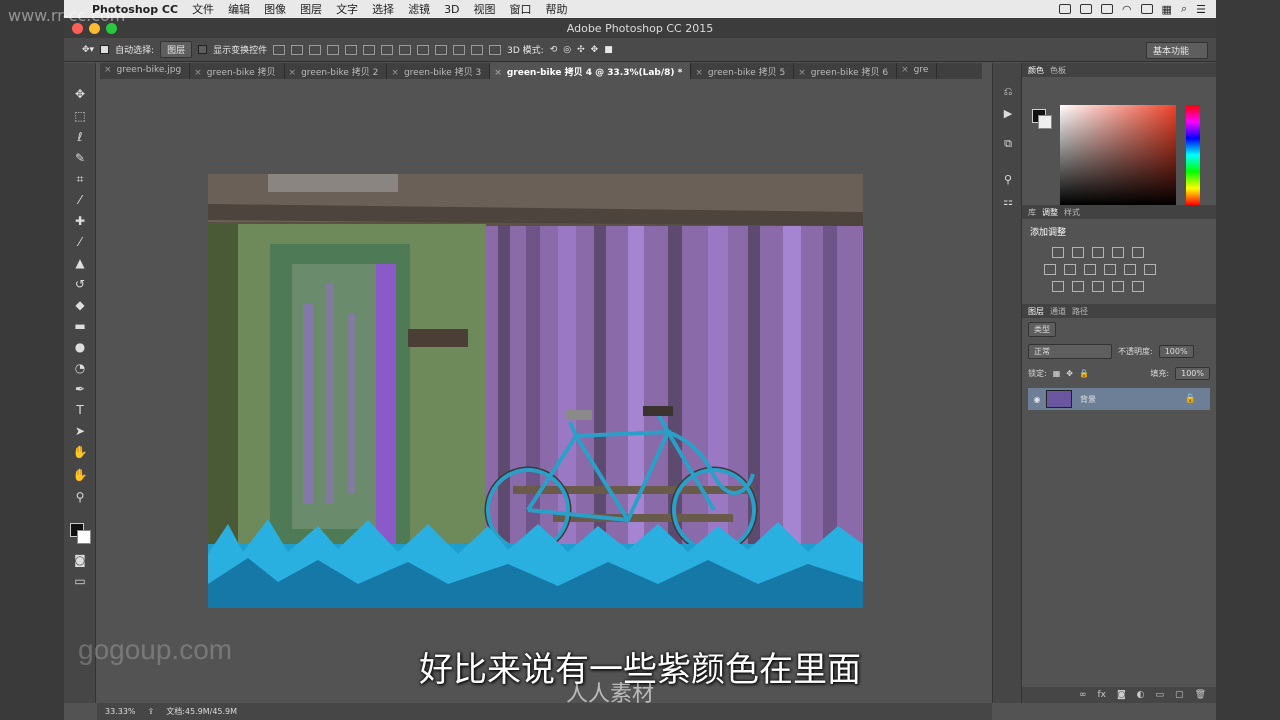  What do you see at coordinates (1045, 122) in the screenshot?
I see `panel-background-color` at bounding box center [1045, 122].